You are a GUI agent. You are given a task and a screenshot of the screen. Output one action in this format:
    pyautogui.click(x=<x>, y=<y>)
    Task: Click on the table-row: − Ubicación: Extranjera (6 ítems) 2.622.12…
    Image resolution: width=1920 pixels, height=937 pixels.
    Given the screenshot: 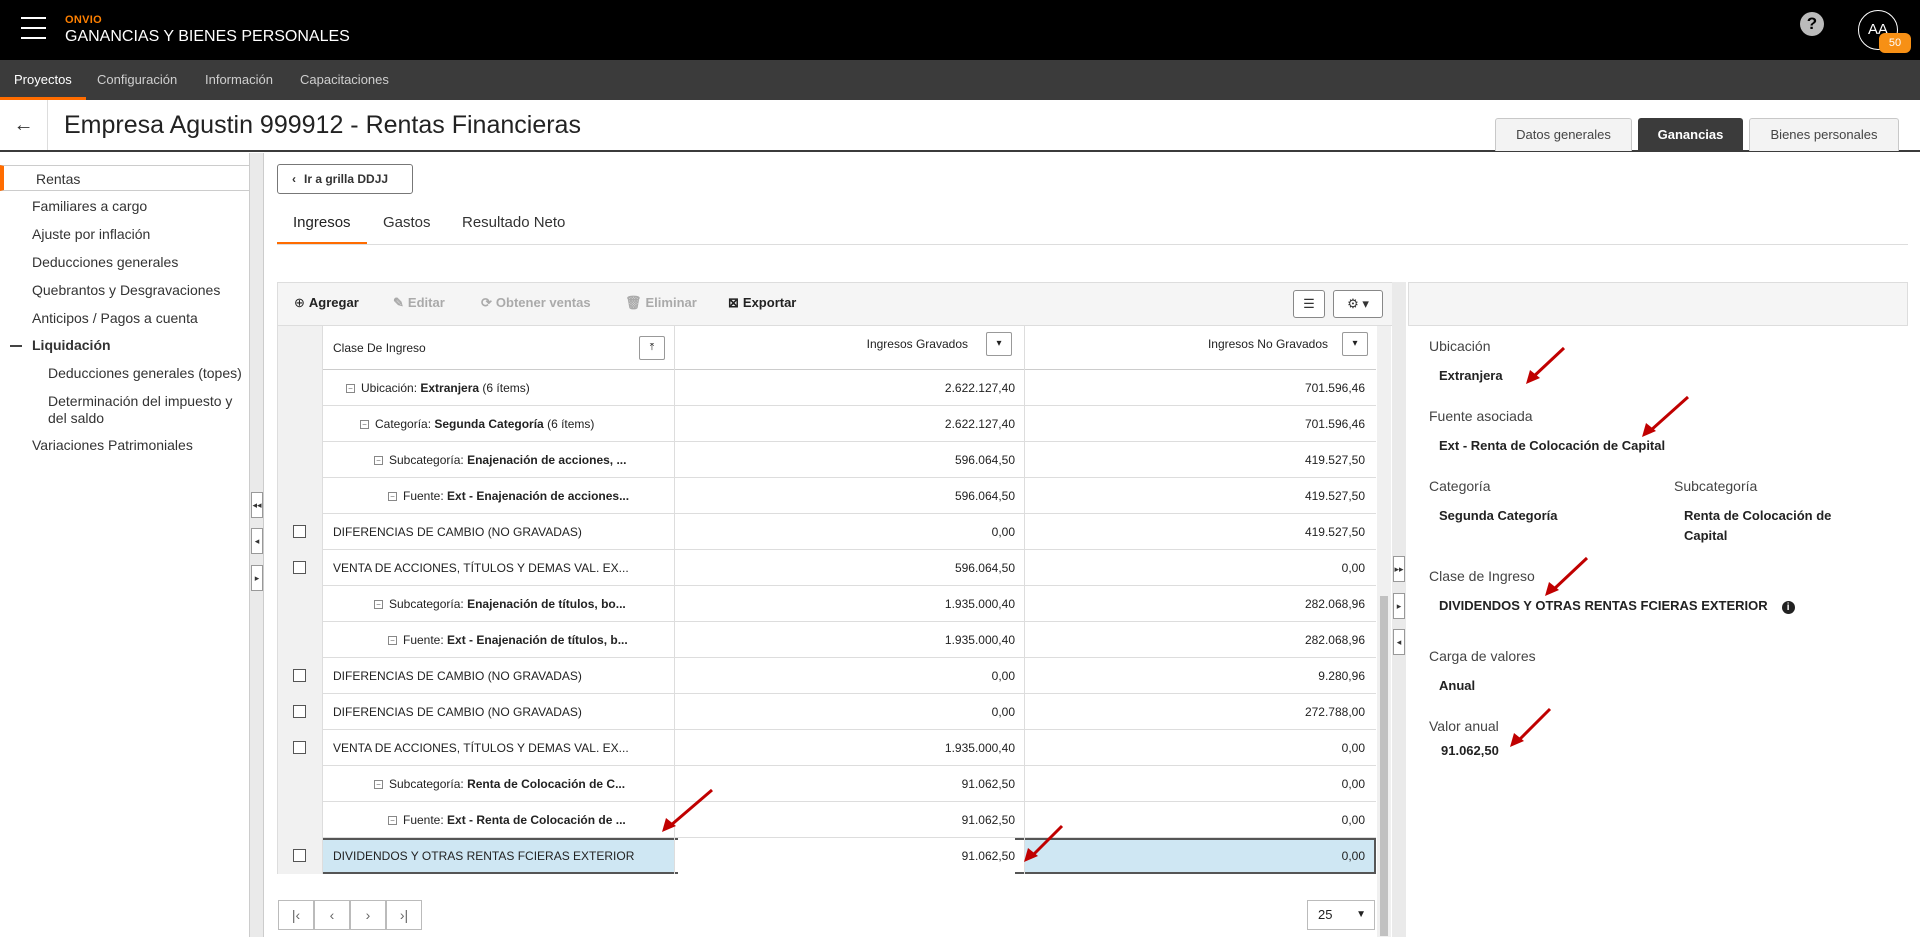 What is the action you would take?
    pyautogui.click(x=827, y=388)
    